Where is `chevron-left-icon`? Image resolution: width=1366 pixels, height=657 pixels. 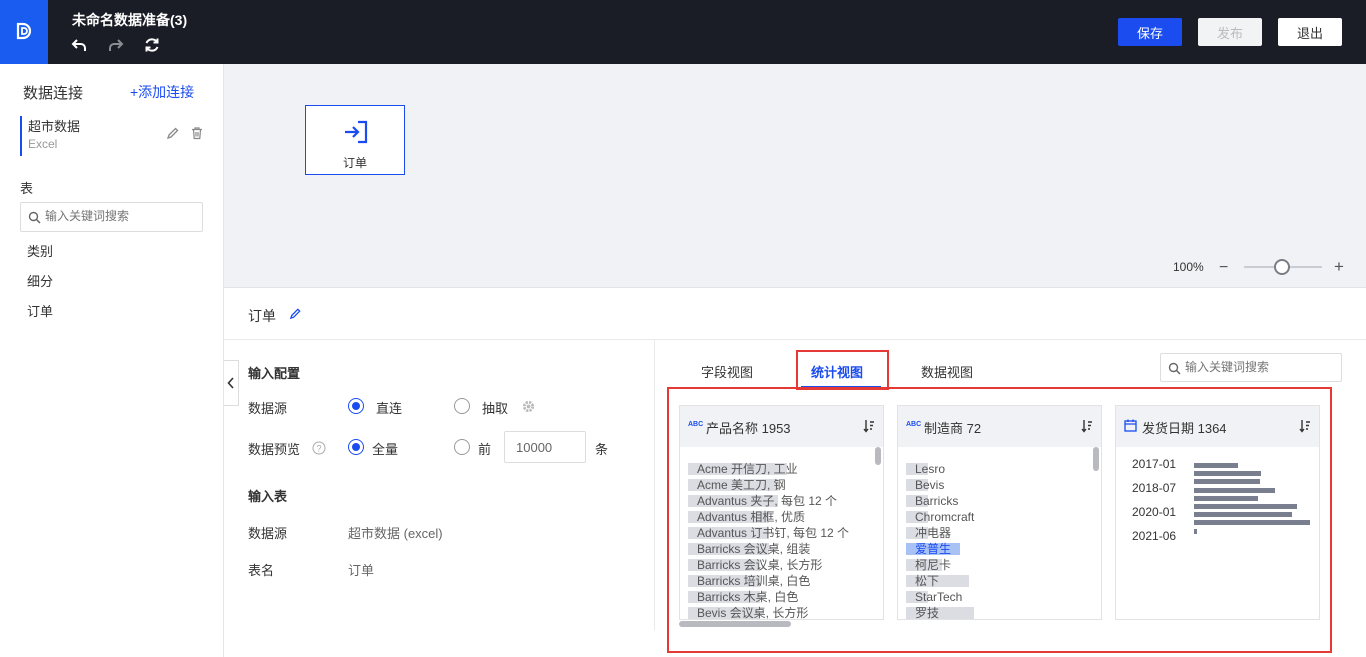
chevron-left-icon is located at coordinates (230, 383).